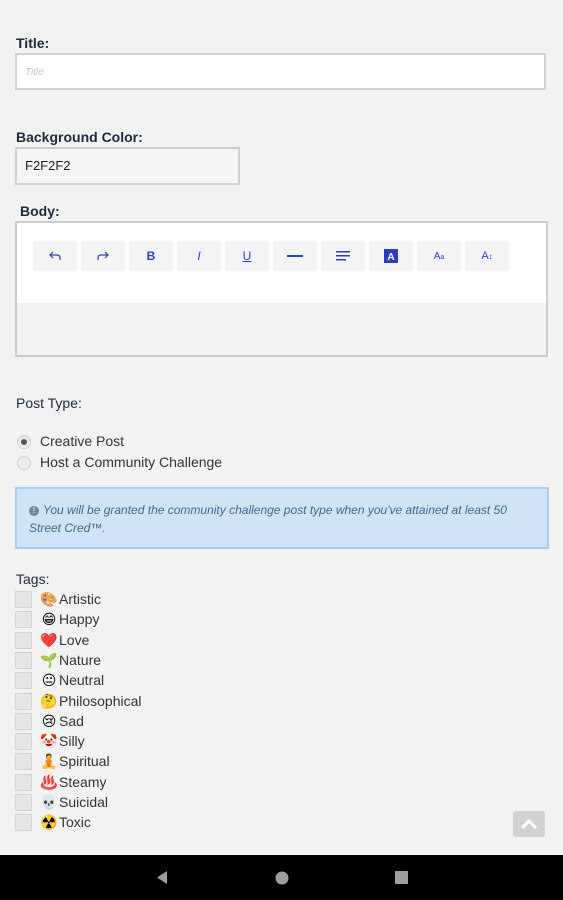  I want to click on tags-label: Tags:, so click(33, 579).